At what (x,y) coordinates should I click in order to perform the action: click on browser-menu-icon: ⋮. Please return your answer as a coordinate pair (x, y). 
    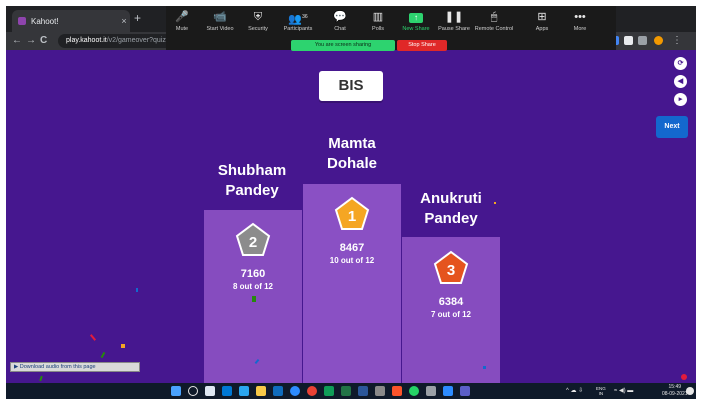
    Looking at the image, I should click on (677, 41).